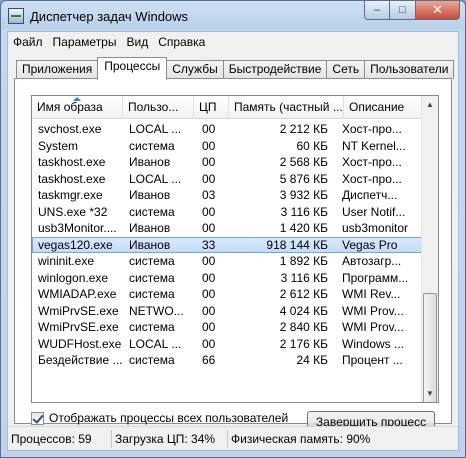  I want to click on cell-image-name: wininit.exe, so click(66, 261).